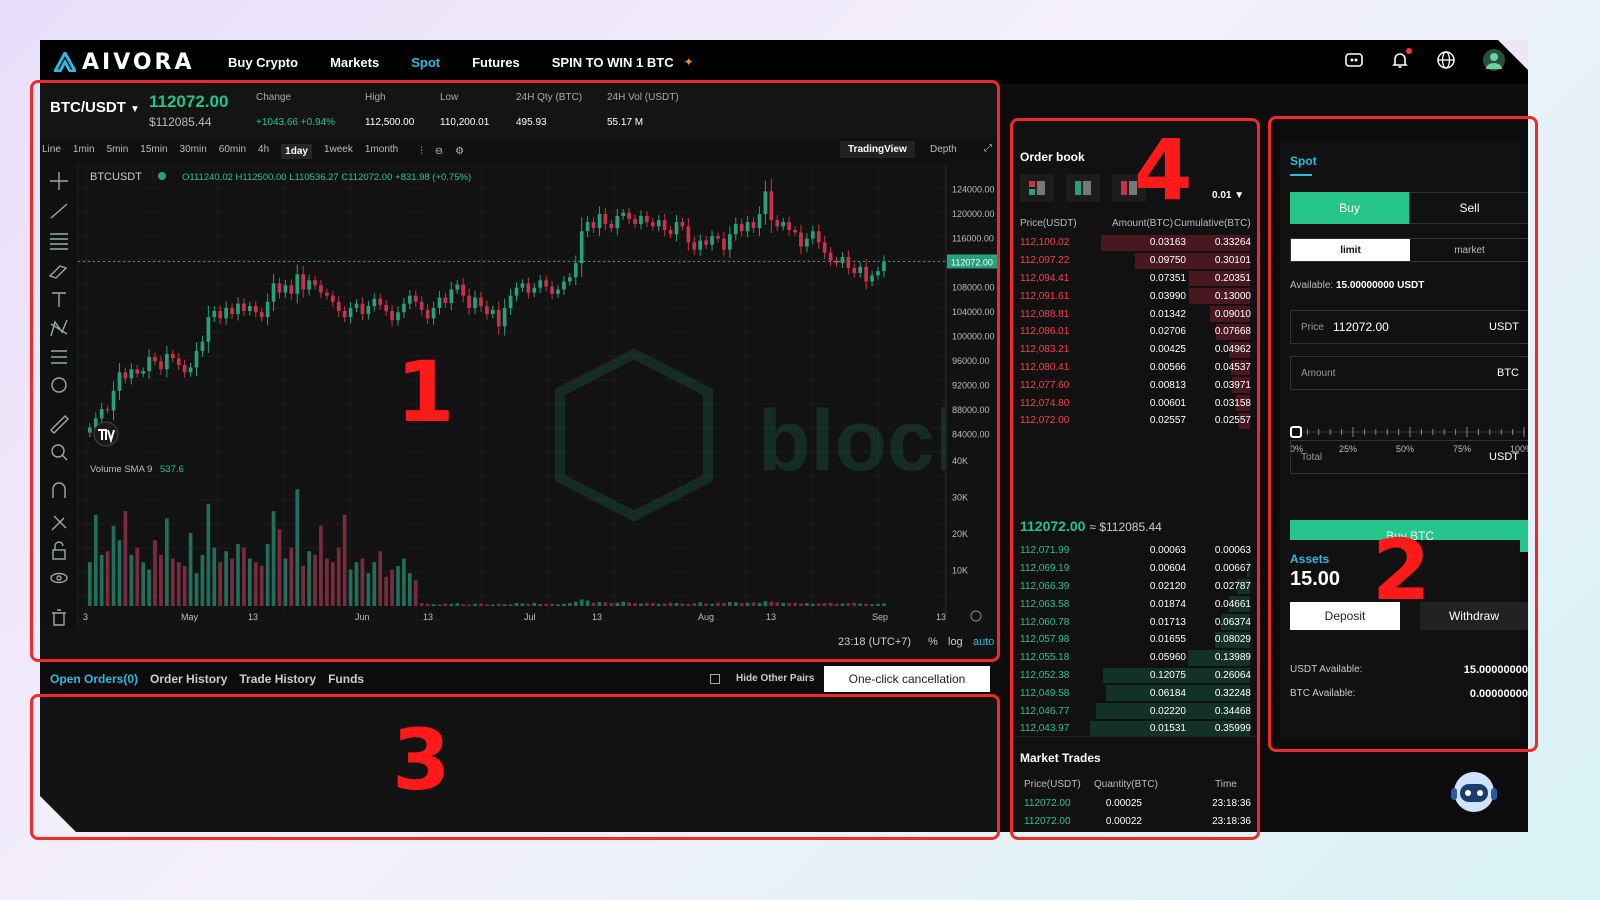 The image size is (1600, 900). Describe the element at coordinates (65, 62) in the screenshot. I see `logo-icon` at that location.